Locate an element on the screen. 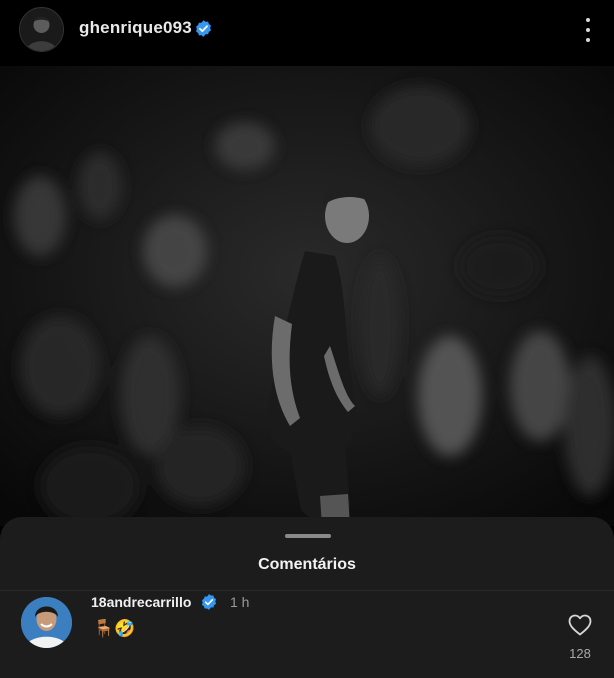  comment-timestamp: 1 h is located at coordinates (240, 602).